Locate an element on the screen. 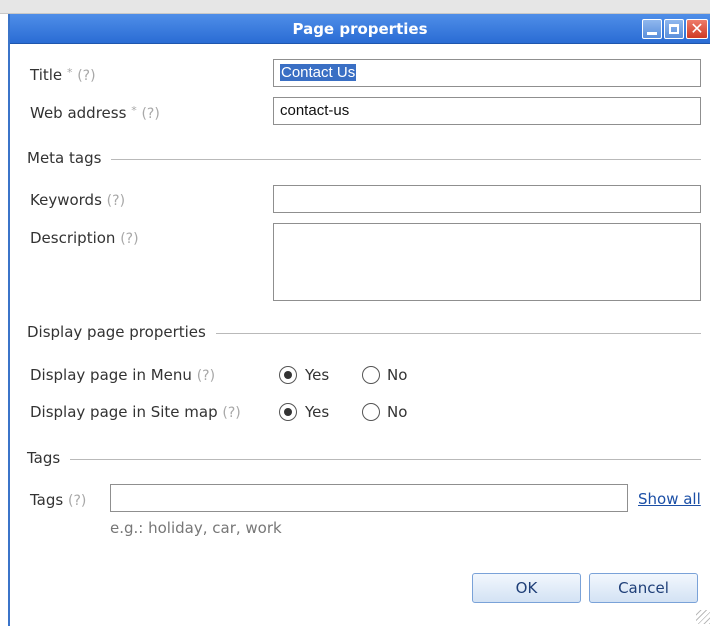  maximize-icon is located at coordinates (674, 29).